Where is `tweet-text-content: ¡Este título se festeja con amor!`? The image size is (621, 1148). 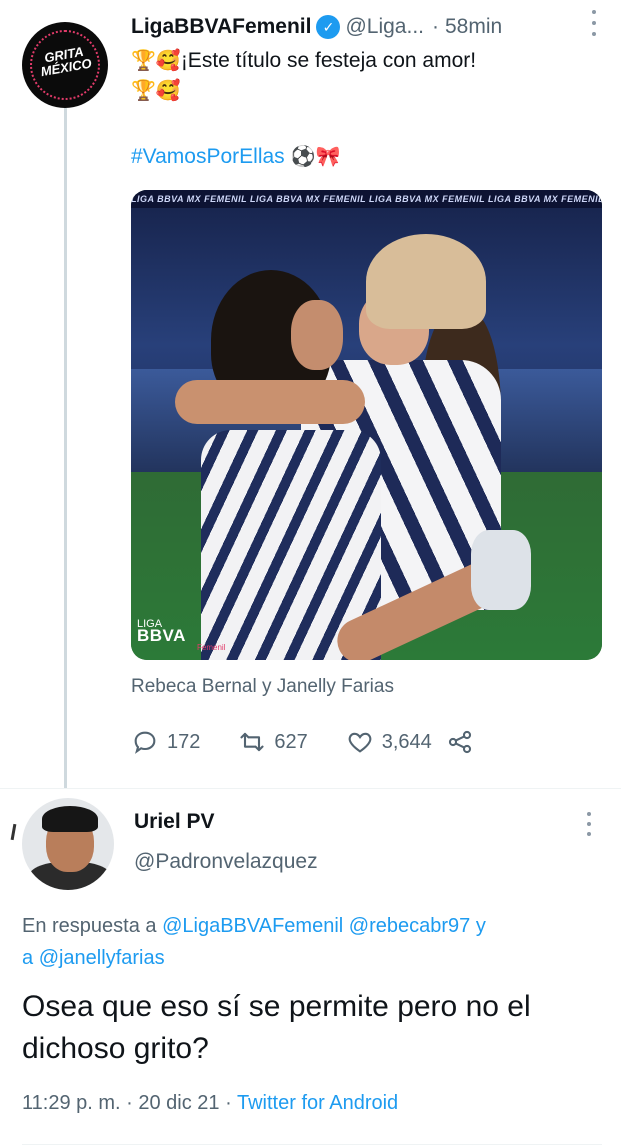 tweet-text-content: ¡Este título se festeja con amor! is located at coordinates (328, 60).